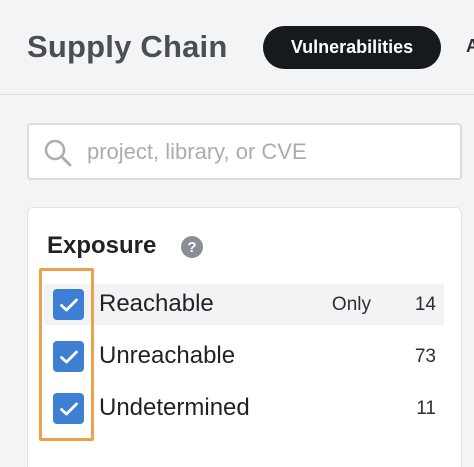  Describe the element at coordinates (192, 247) in the screenshot. I see `help-icon: ?` at that location.